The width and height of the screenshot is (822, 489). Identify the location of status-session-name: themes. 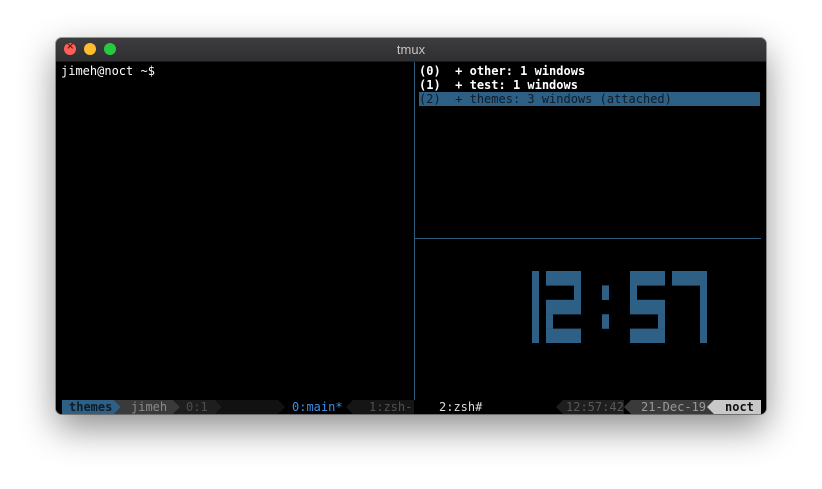
(90, 407).